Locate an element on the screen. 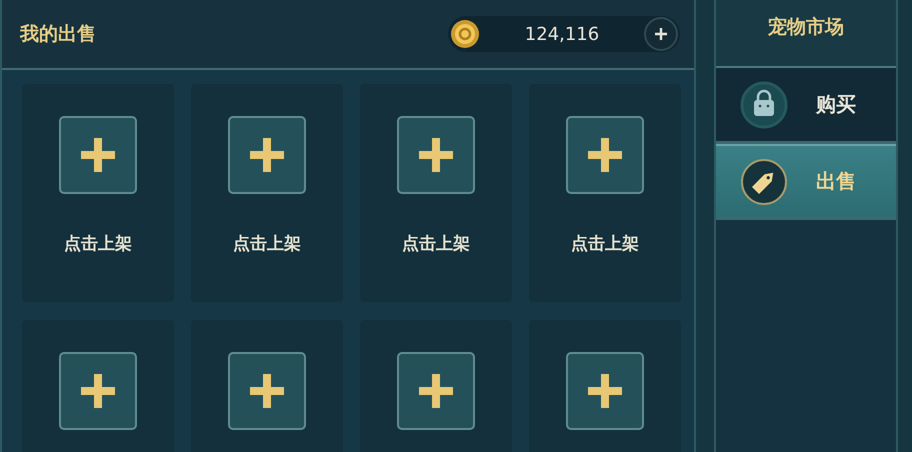 This screenshot has width=912, height=452. market-tab: 购买 is located at coordinates (806, 106).